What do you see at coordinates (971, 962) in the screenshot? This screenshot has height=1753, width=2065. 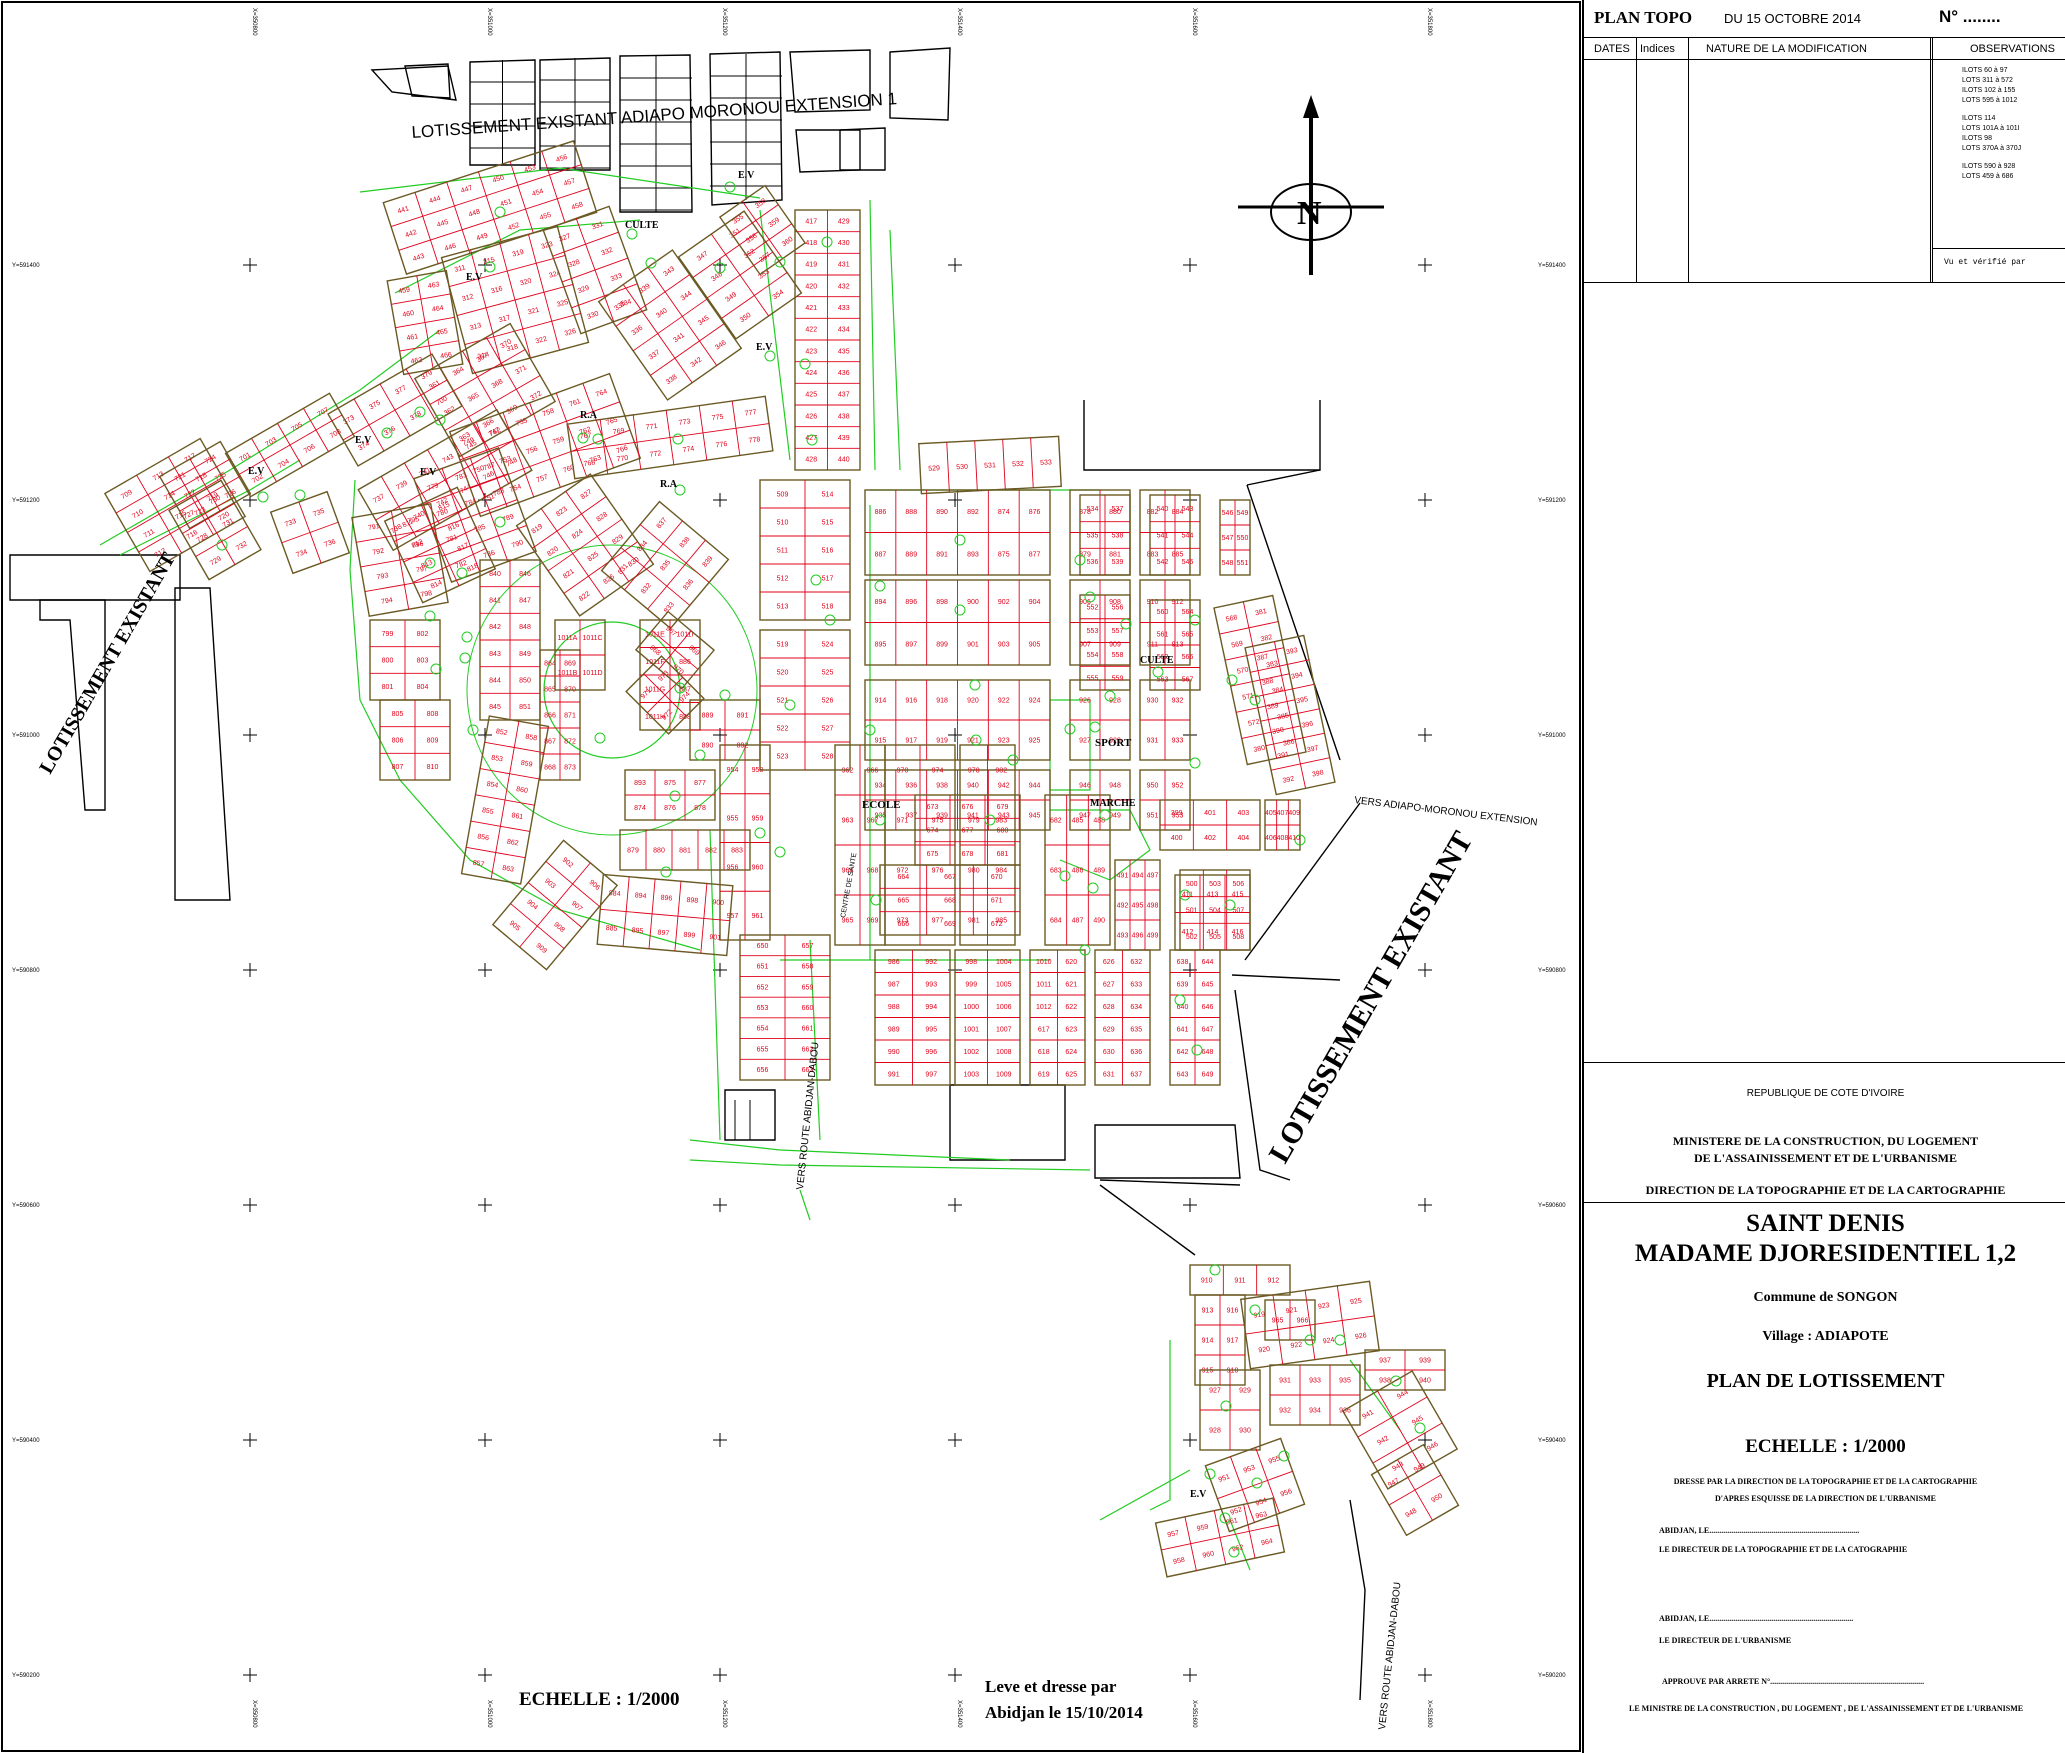 I see `lot-number: 998` at bounding box center [971, 962].